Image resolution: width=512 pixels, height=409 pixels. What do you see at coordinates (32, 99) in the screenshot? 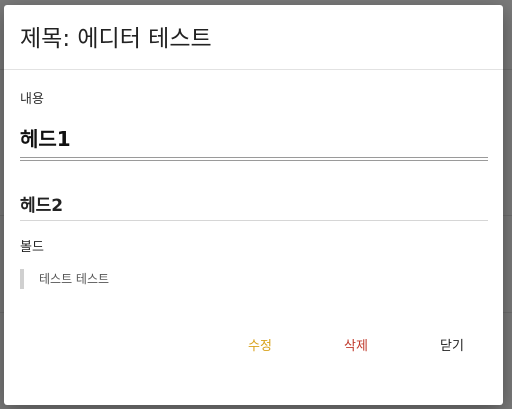
I see `content-label: 내용` at bounding box center [32, 99].